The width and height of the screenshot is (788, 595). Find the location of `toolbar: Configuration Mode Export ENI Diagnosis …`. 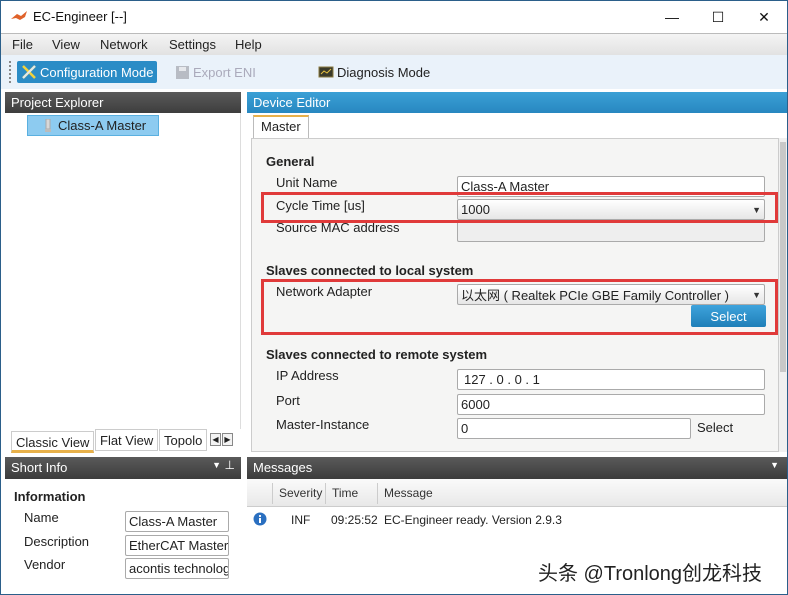

toolbar: Configuration Mode Export ENI Diagnosis … is located at coordinates (394, 72).